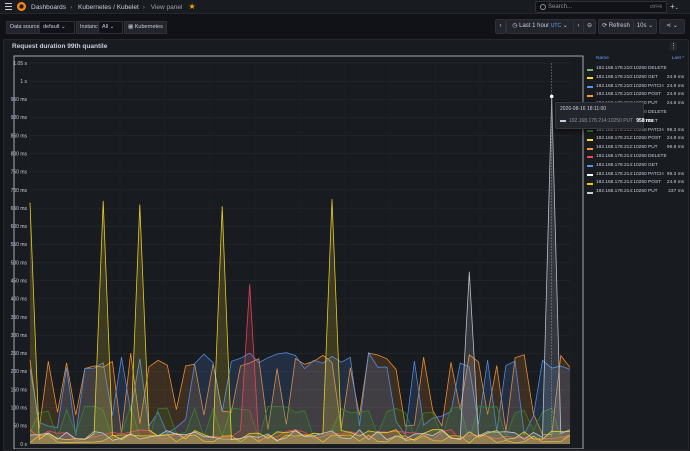 The width and height of the screenshot is (690, 451). I want to click on y-tick-label: 400 ms, so click(19, 300).